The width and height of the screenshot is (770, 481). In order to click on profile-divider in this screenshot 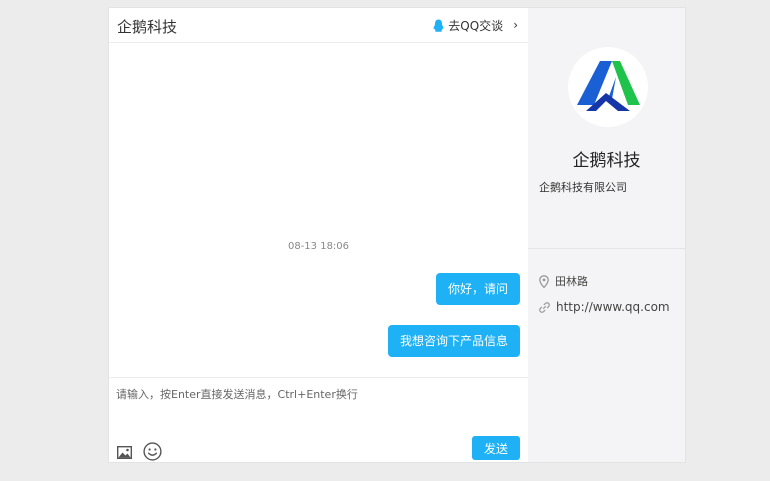, I will do `click(606, 248)`.